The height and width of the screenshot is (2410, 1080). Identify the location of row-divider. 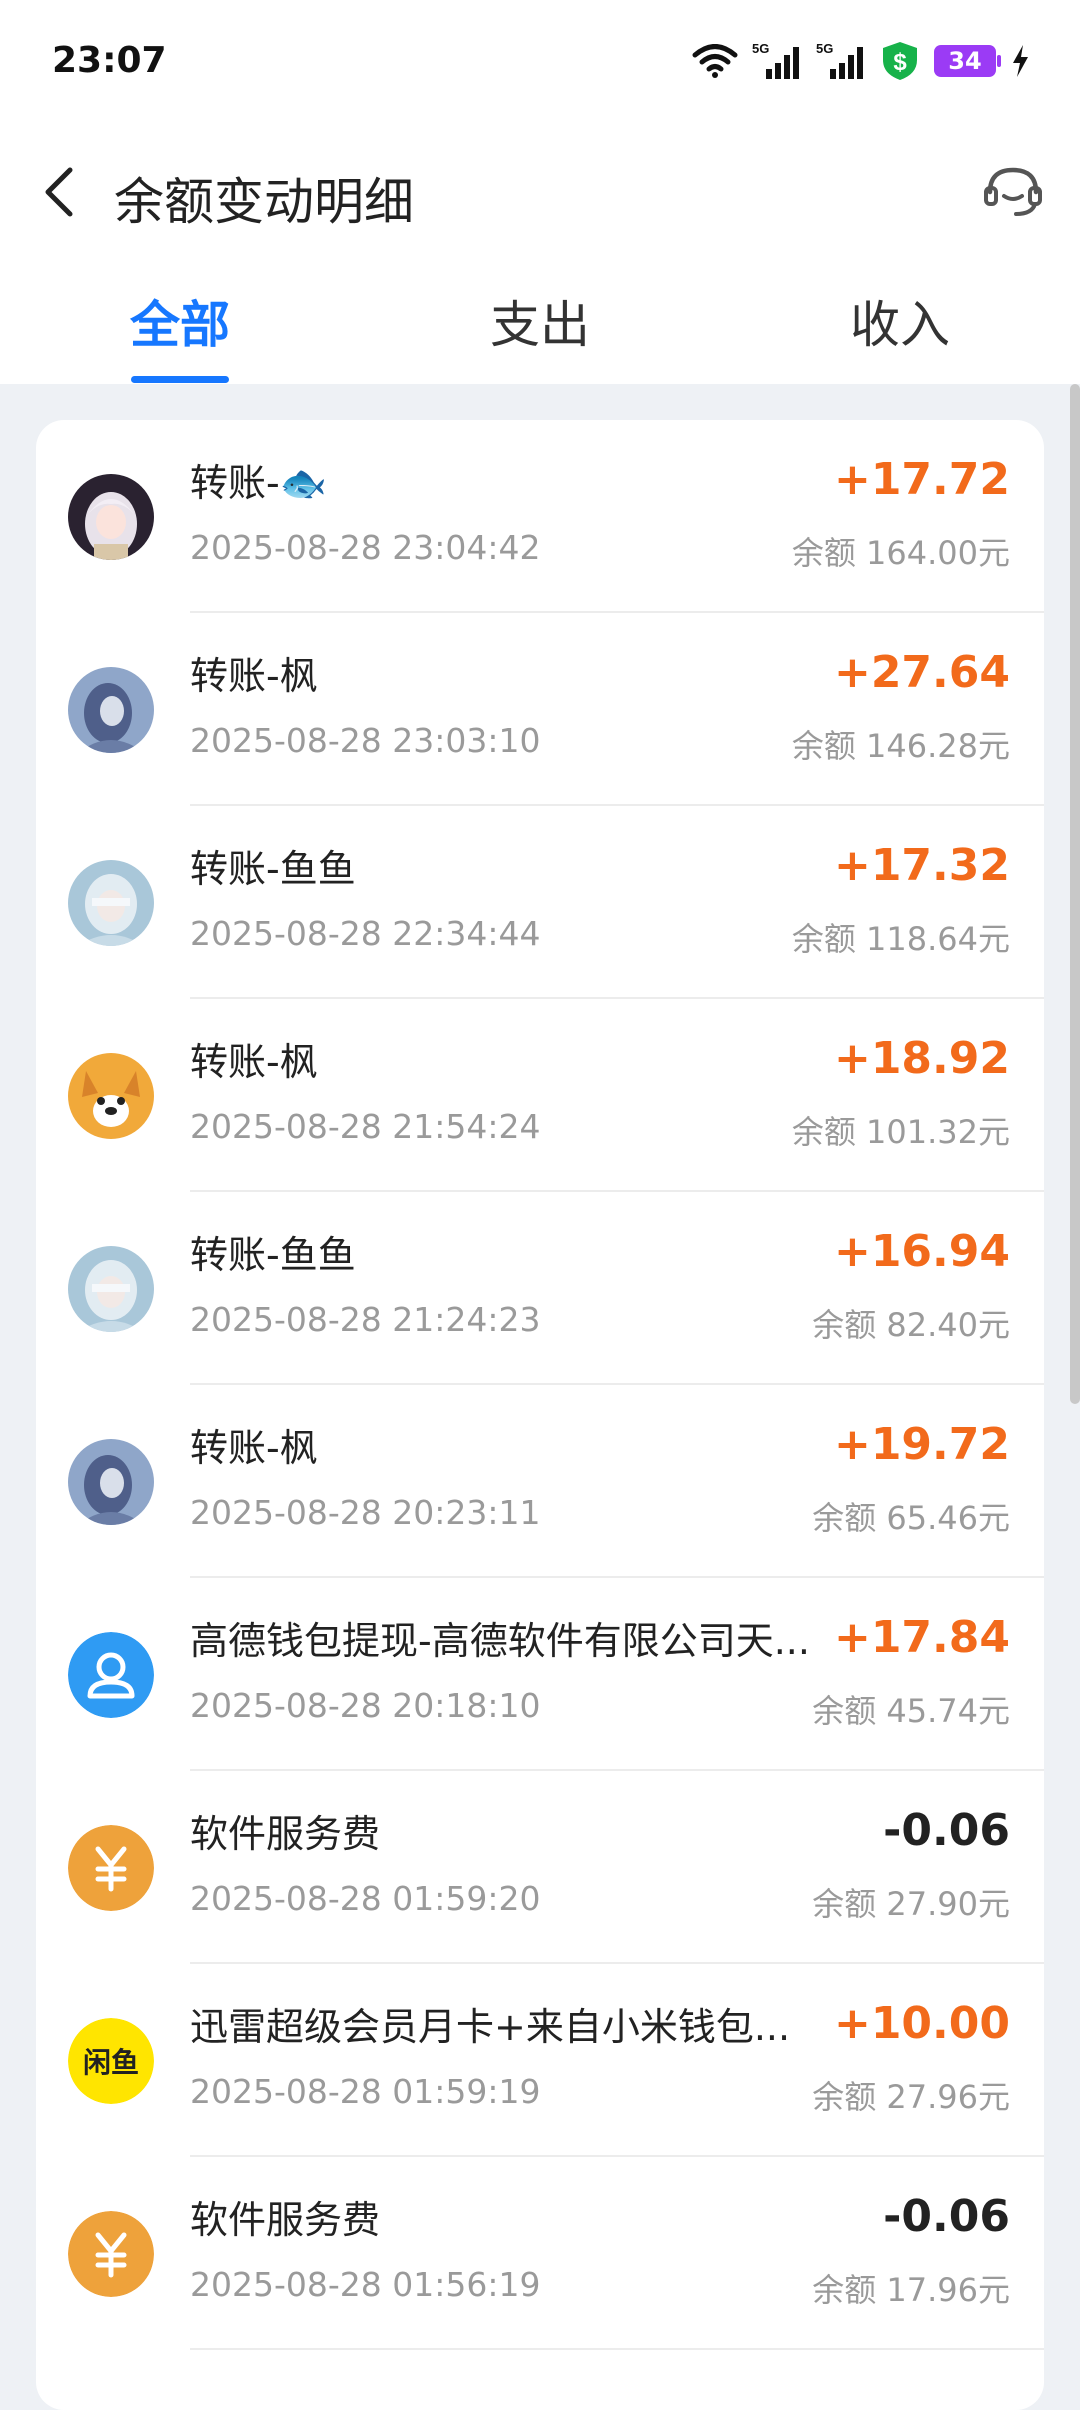
(617, 2349).